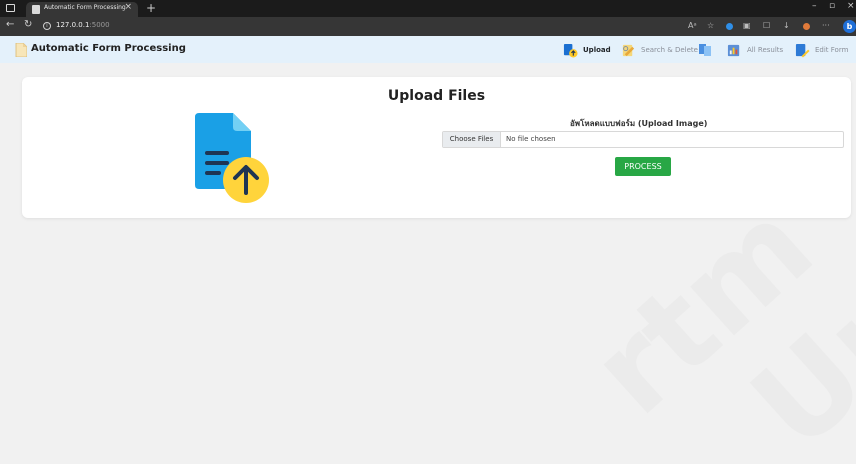 The image size is (856, 464). What do you see at coordinates (232, 158) in the screenshot?
I see `upload-file-illustration-icon` at bounding box center [232, 158].